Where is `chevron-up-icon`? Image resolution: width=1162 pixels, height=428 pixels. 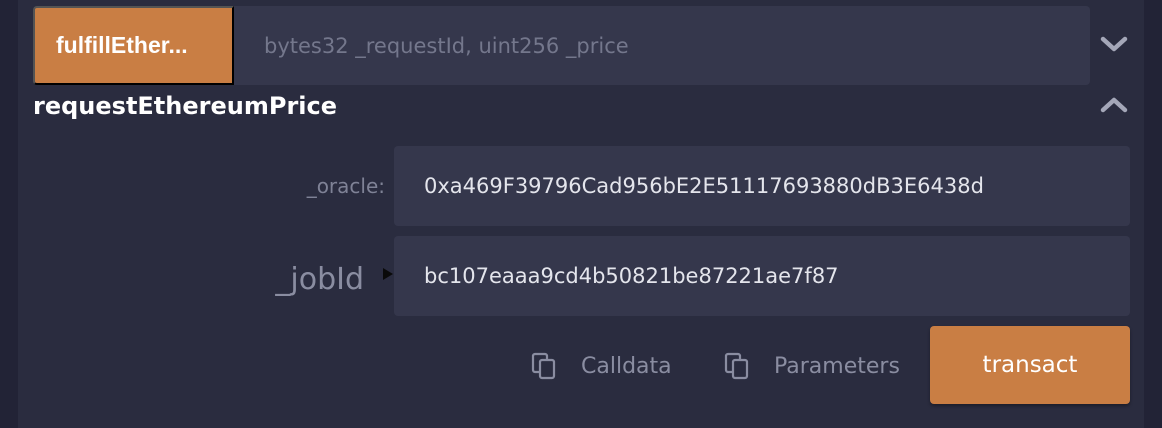 chevron-up-icon is located at coordinates (1114, 105).